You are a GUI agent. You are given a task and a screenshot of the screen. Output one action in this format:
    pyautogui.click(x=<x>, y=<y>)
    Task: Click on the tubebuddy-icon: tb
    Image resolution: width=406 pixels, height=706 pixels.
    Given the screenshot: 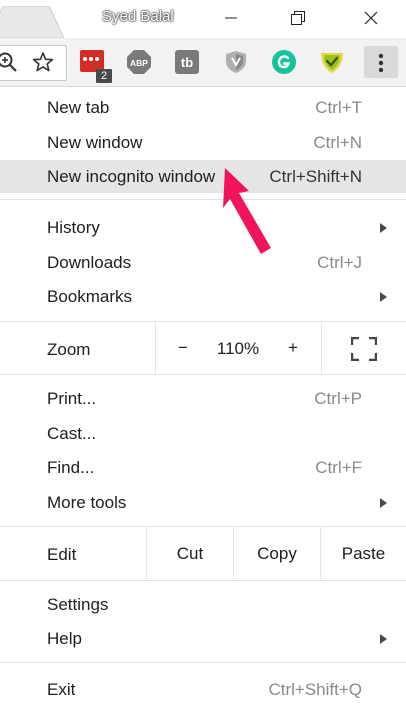 What is the action you would take?
    pyautogui.click(x=187, y=62)
    